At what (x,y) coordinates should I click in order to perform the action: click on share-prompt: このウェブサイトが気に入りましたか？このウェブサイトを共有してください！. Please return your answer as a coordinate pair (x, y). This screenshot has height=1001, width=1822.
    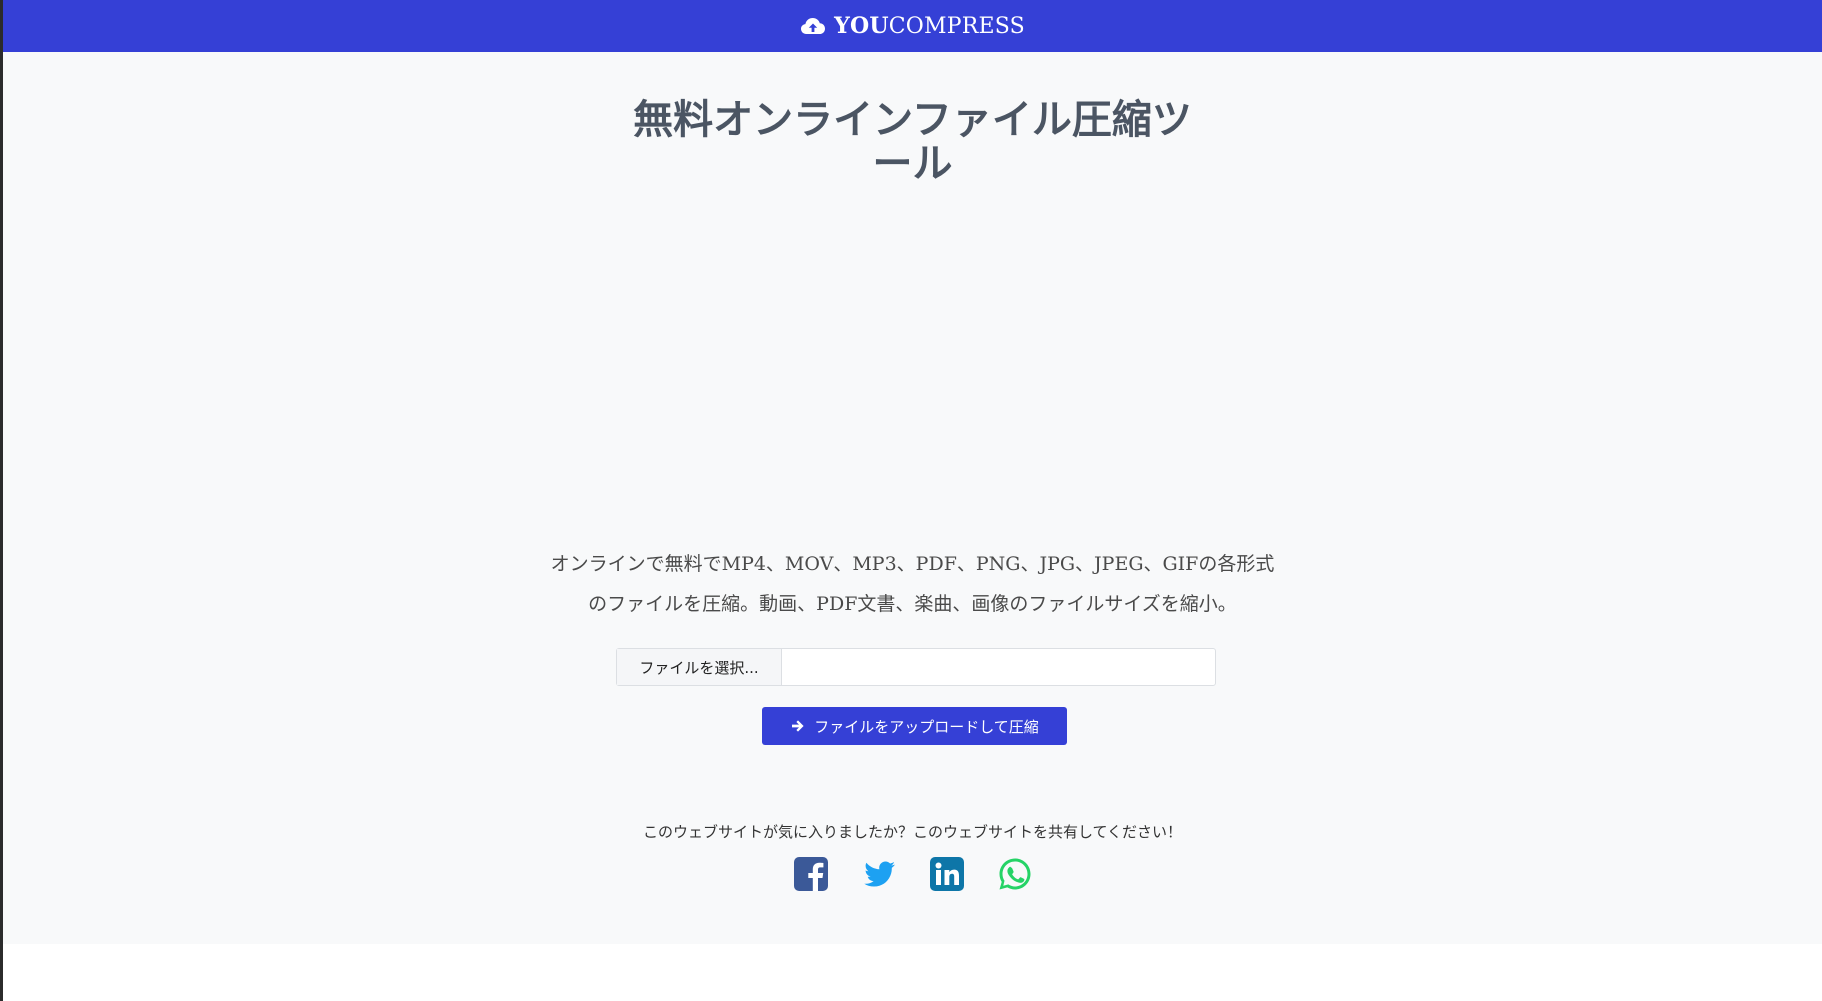
    Looking at the image, I should click on (912, 832).